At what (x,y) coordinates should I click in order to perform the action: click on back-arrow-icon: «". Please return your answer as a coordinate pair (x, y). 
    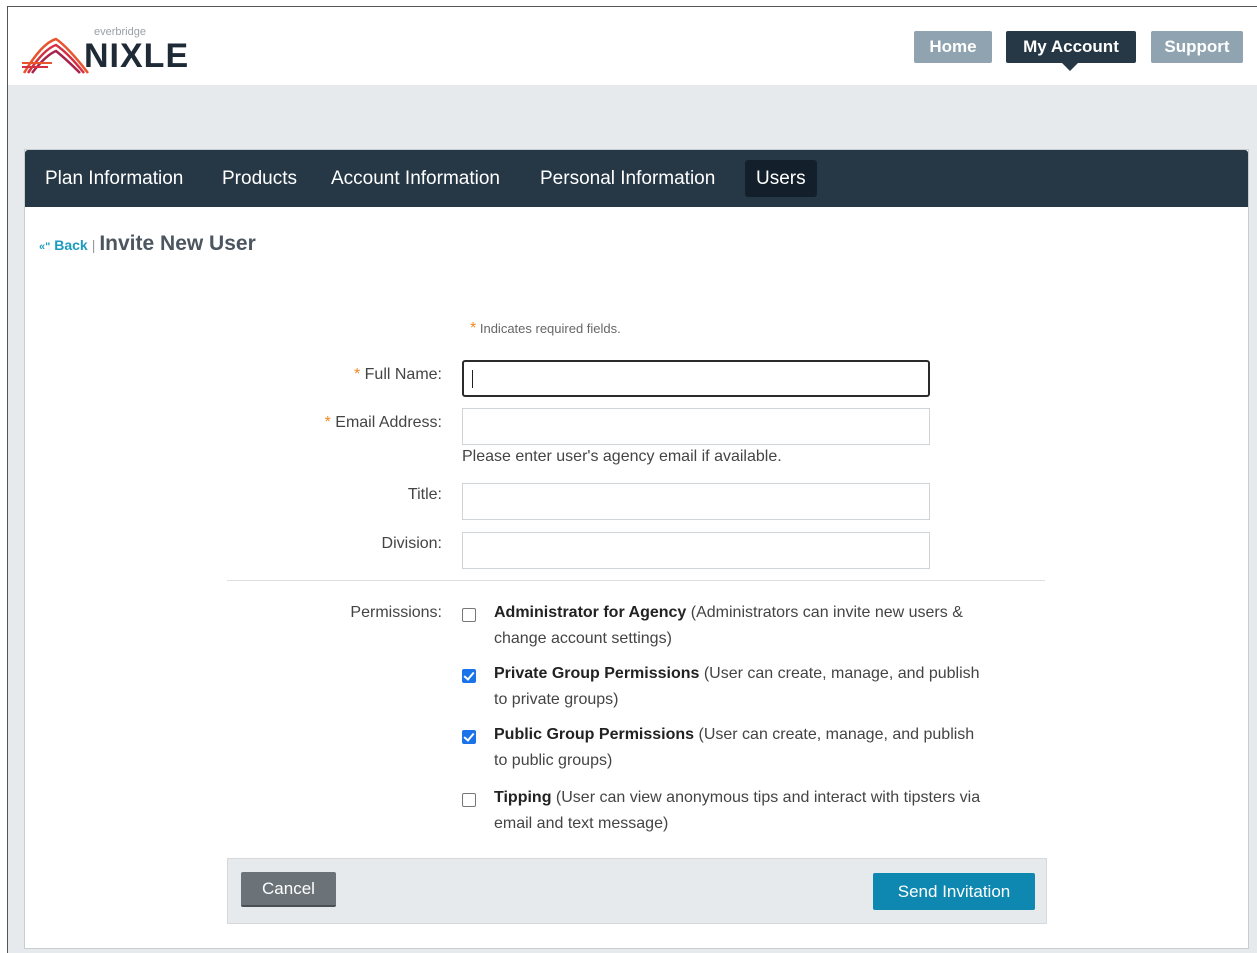
    Looking at the image, I should click on (45, 247).